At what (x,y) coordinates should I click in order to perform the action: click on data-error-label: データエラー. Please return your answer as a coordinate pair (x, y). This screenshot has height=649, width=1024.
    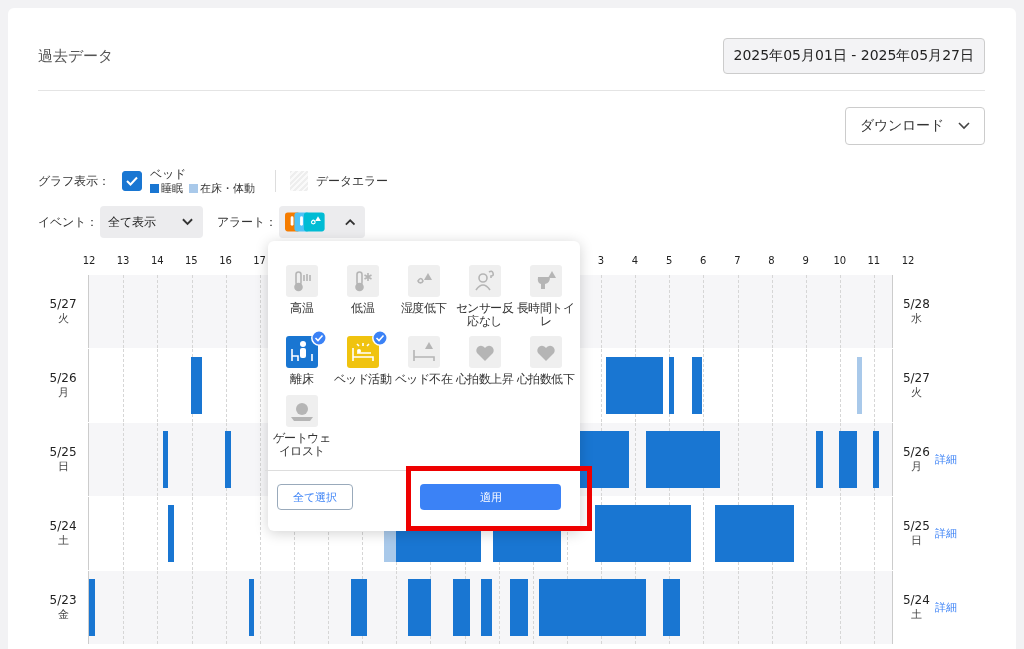
    Looking at the image, I should click on (352, 181).